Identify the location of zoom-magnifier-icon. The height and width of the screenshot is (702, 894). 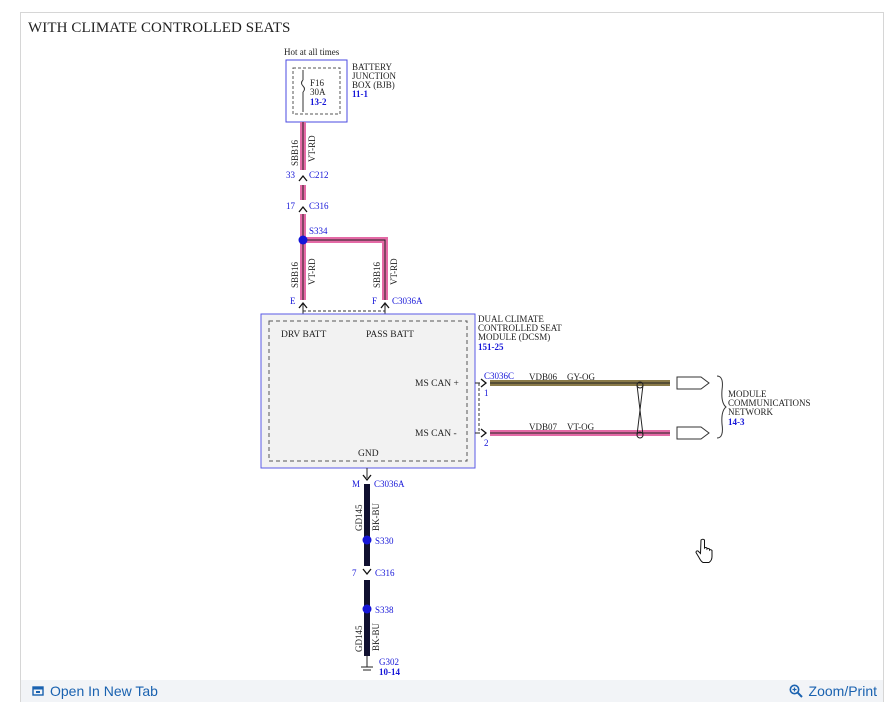
(796, 691).